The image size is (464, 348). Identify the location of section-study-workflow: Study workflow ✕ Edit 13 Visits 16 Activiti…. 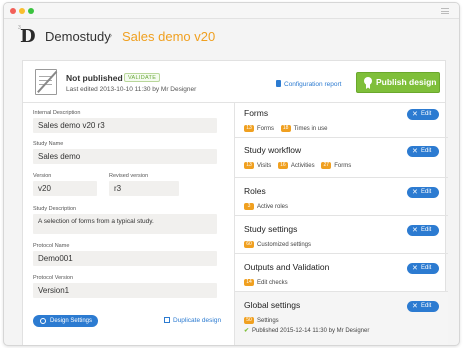
(341, 158).